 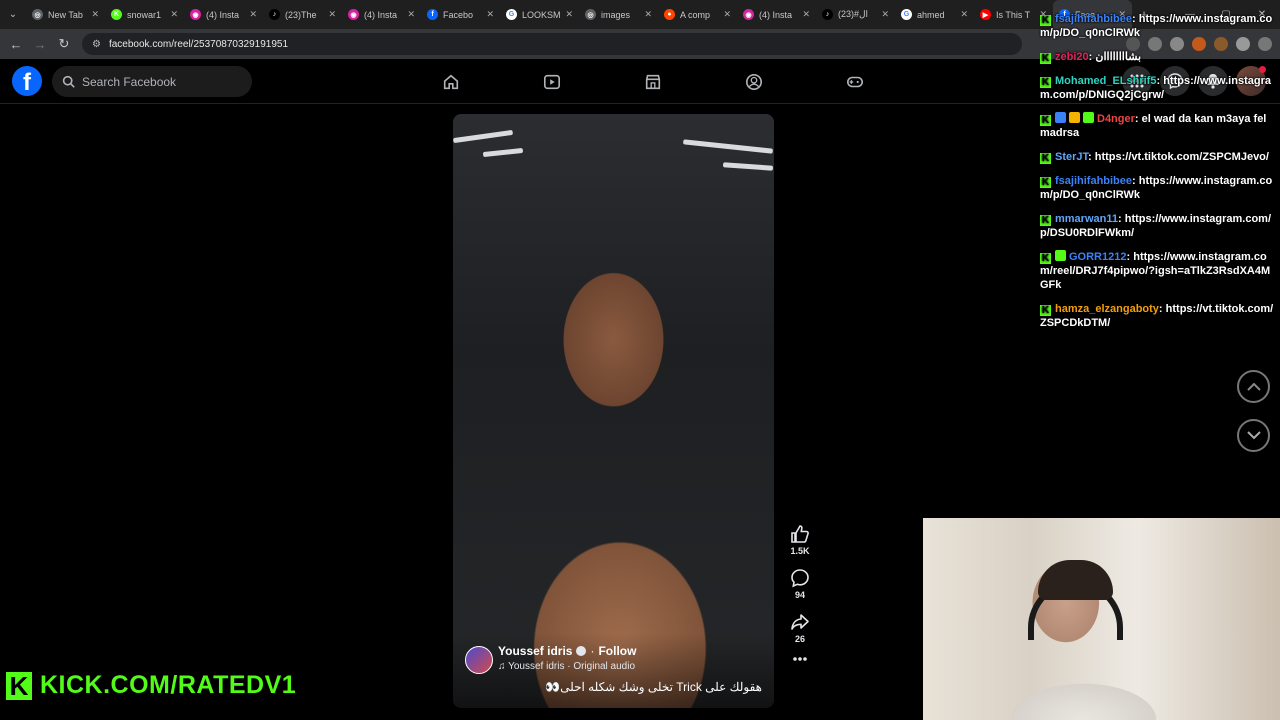 I want to click on browser-tab: Ksnowar1 ✕, so click(x=144, y=14).